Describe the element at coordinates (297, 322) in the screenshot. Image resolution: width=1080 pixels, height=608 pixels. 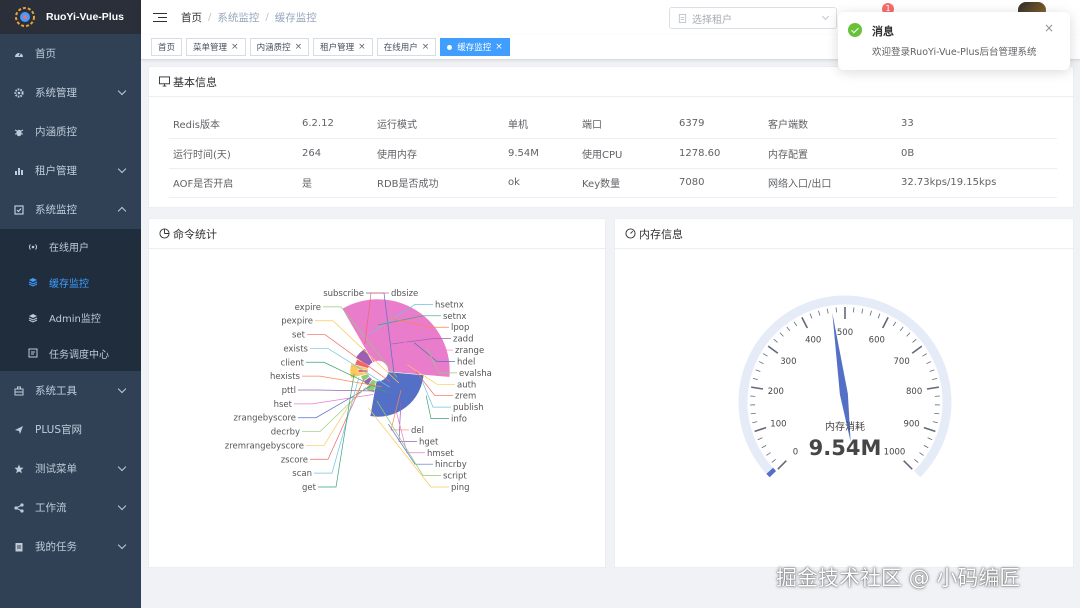
I see `command-label: pexpire` at that location.